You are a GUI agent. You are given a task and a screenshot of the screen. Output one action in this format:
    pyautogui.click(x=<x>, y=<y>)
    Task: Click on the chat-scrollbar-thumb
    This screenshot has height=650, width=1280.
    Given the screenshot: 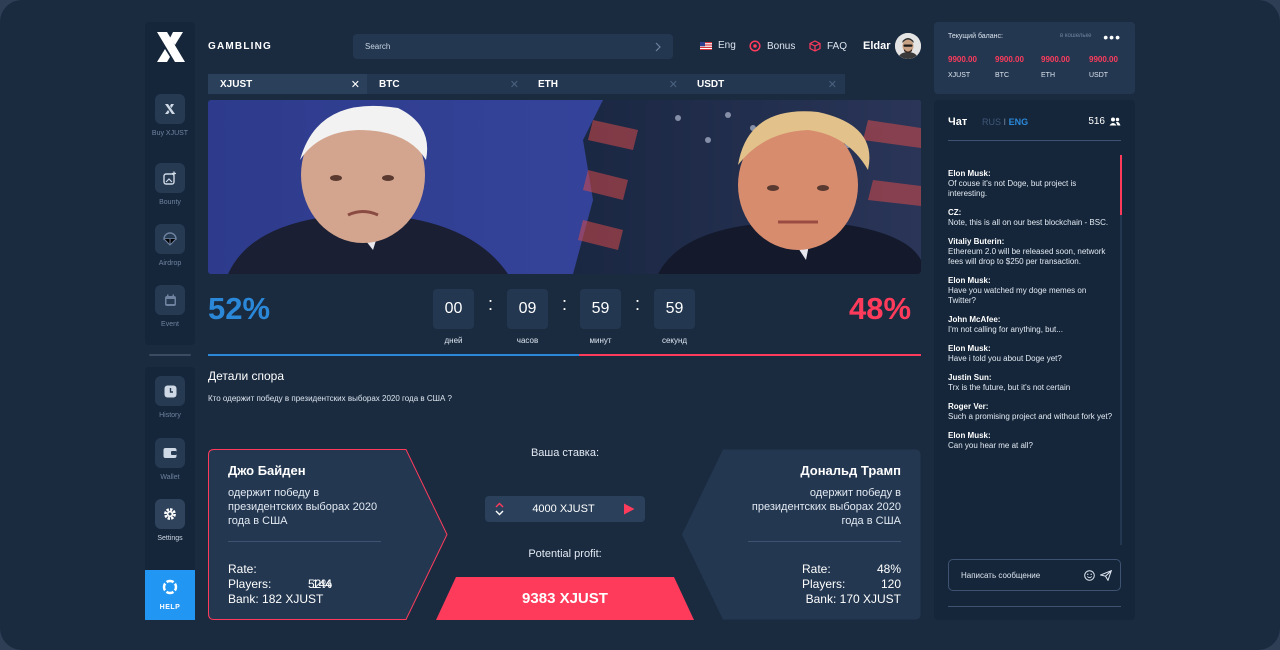 What is the action you would take?
    pyautogui.click(x=1121, y=185)
    